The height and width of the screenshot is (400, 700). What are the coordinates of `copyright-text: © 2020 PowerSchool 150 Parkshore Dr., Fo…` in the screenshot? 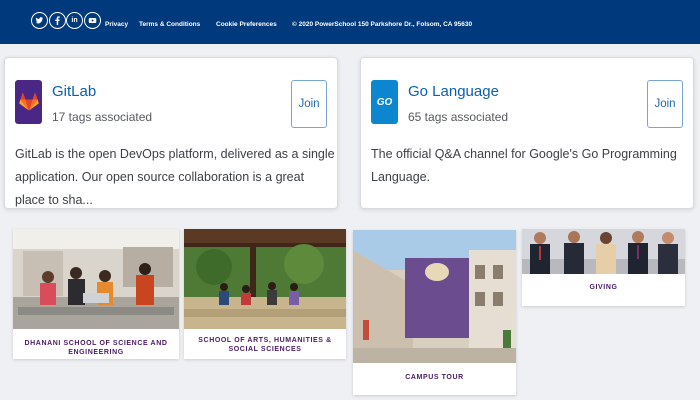 It's located at (382, 24).